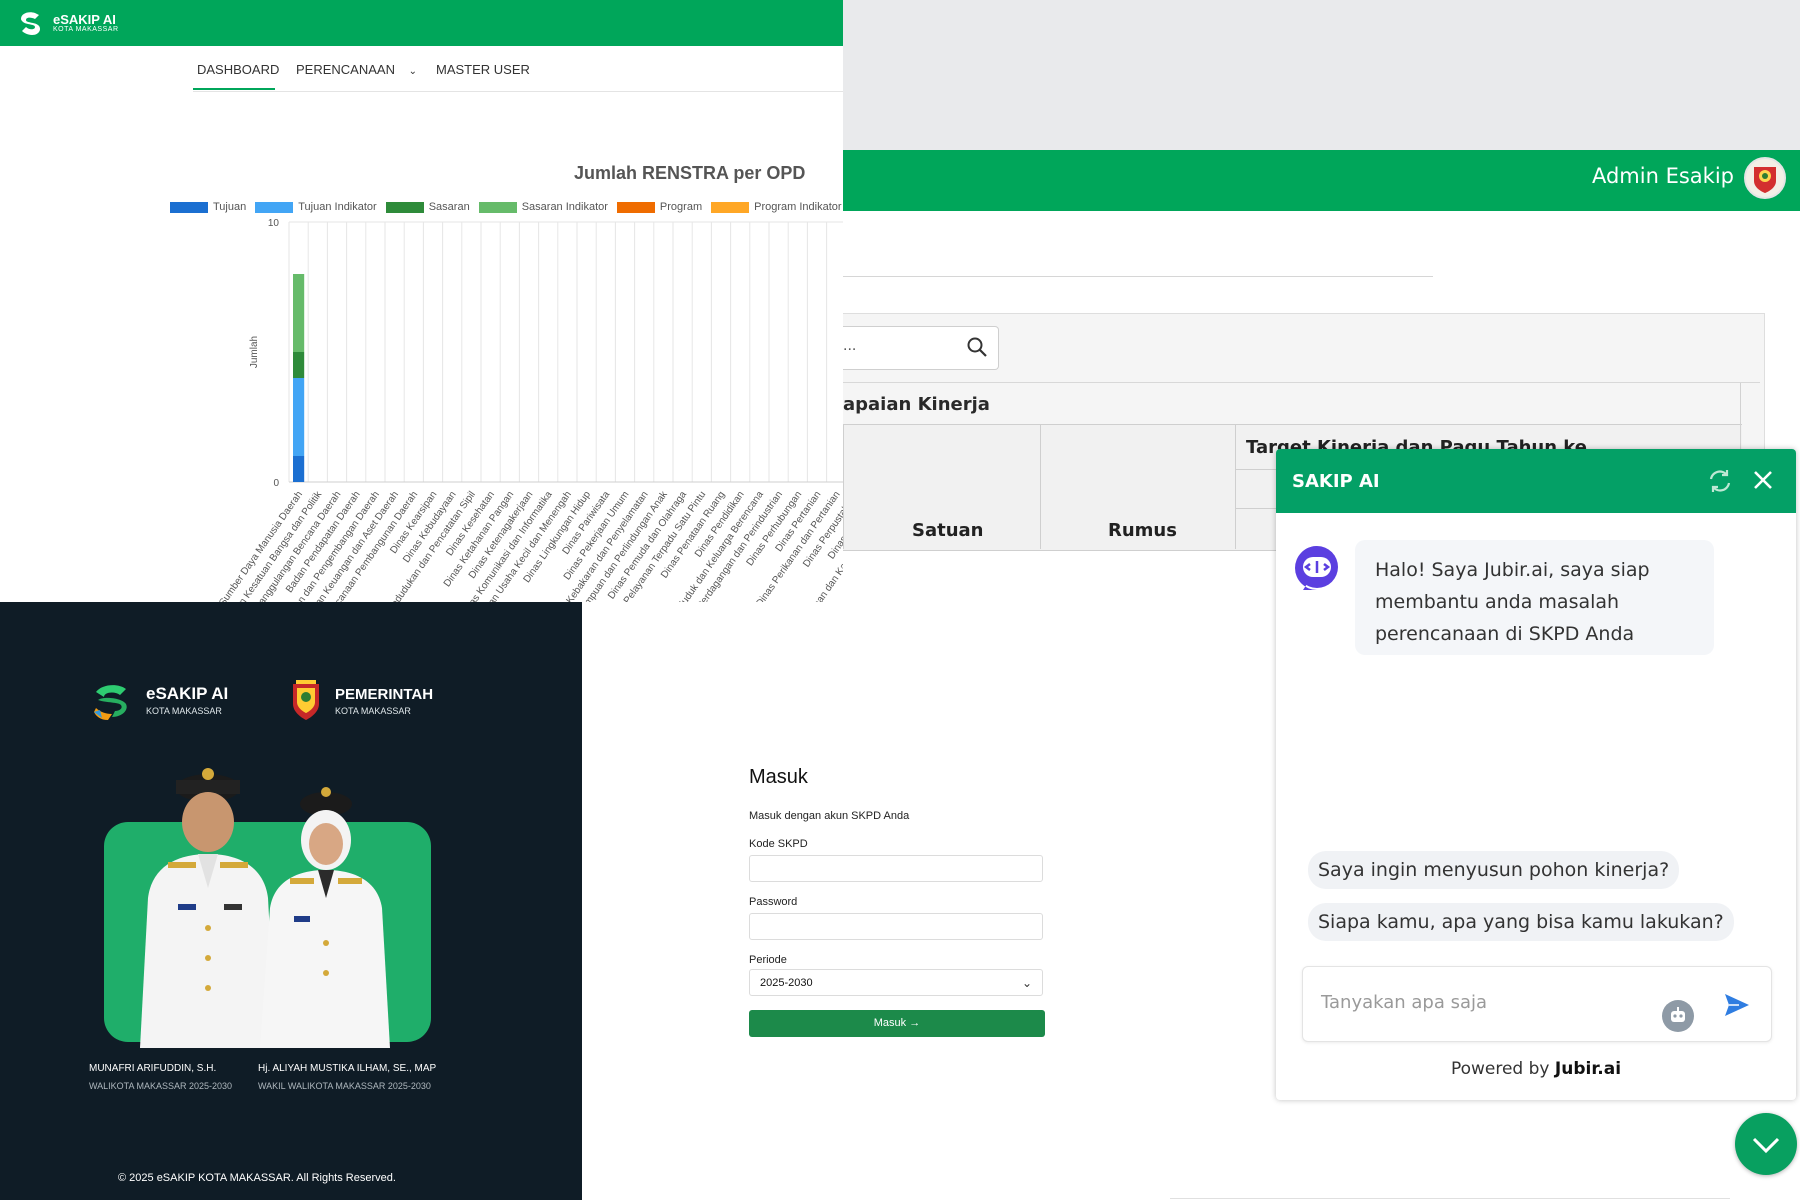  What do you see at coordinates (1763, 482) in the screenshot?
I see `close-icon` at bounding box center [1763, 482].